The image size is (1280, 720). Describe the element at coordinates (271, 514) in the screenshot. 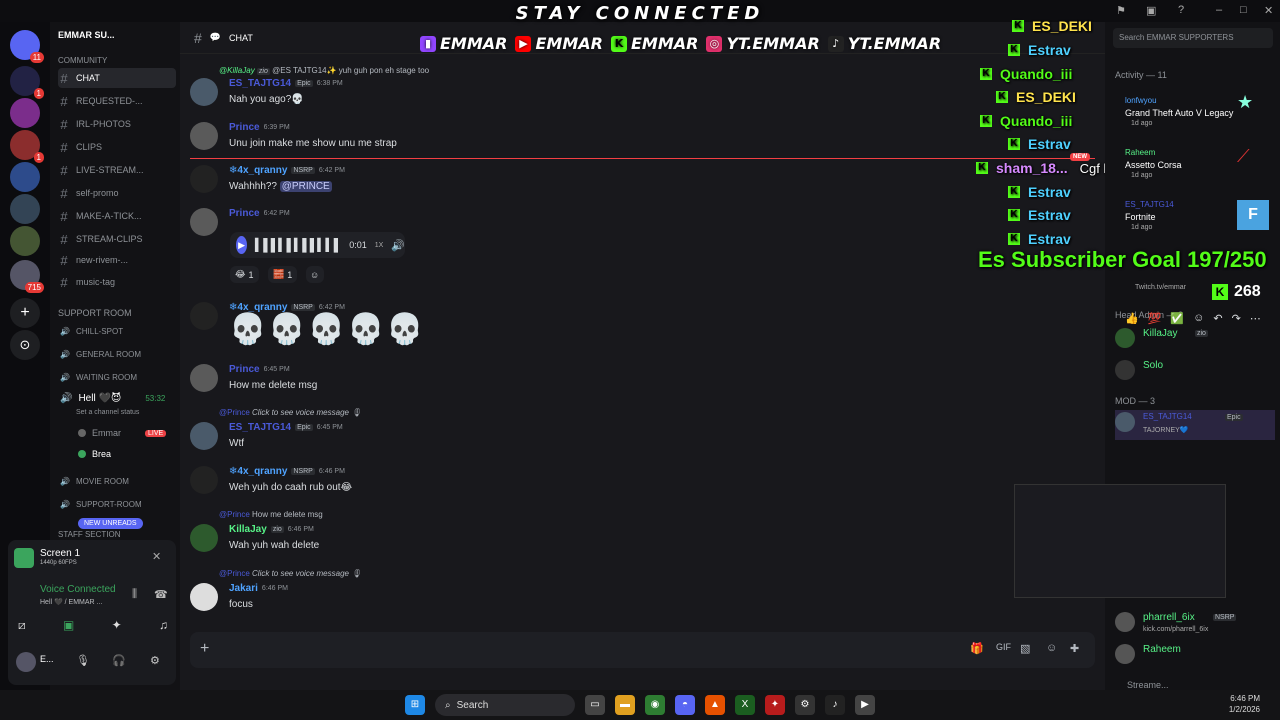

I see `reply-preview: @Prince How me delete msg` at that location.